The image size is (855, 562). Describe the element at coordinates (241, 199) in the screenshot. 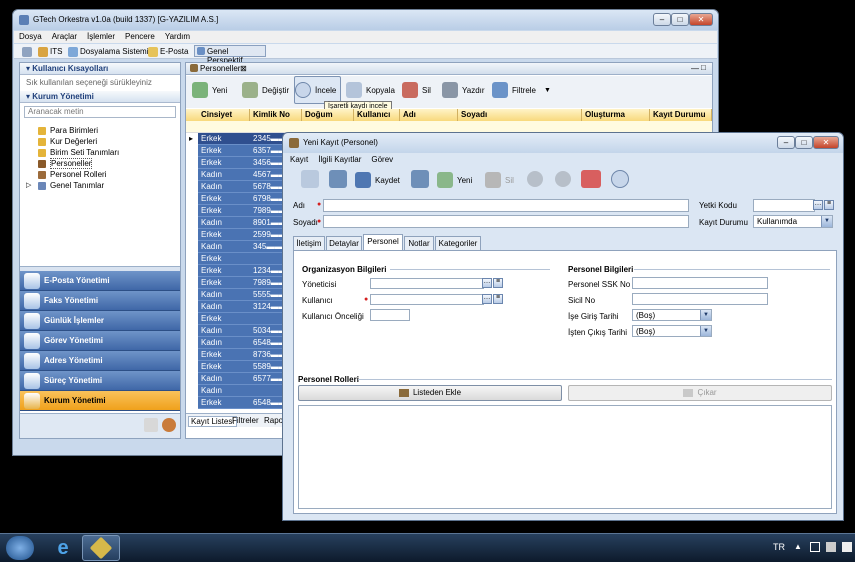

I see `table-row: Erkek6798▬▬▬▬▬45` at that location.